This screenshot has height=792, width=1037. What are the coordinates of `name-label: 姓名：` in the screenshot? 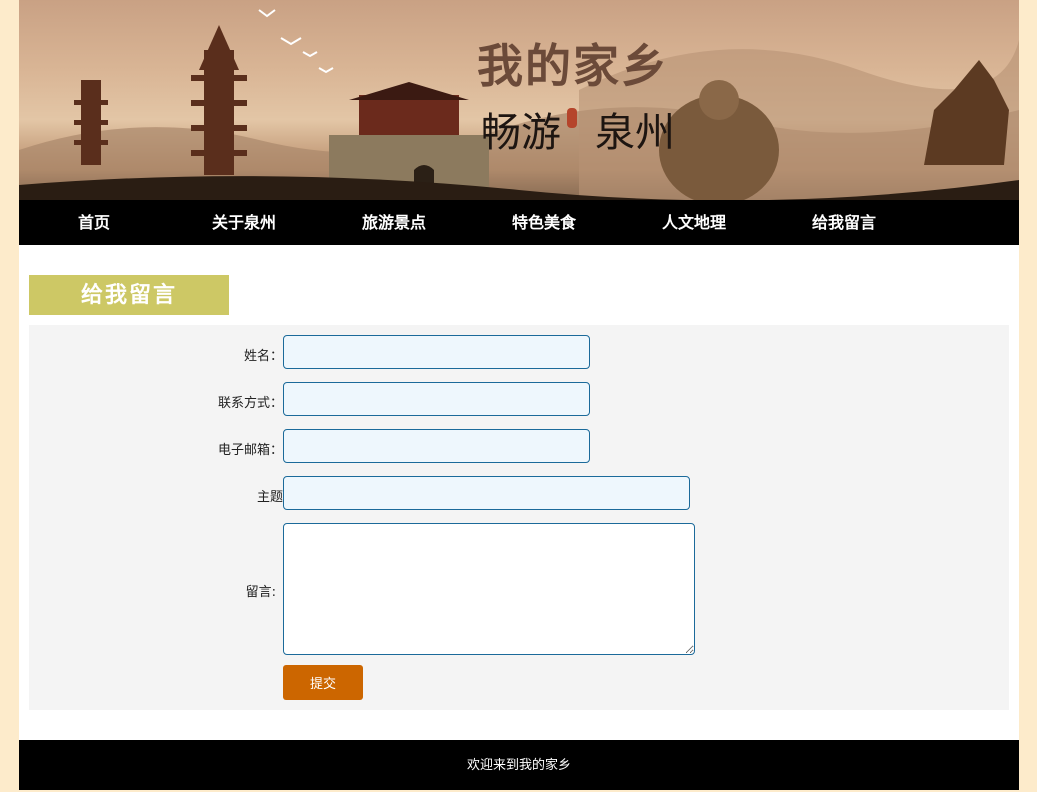 It's located at (263, 356).